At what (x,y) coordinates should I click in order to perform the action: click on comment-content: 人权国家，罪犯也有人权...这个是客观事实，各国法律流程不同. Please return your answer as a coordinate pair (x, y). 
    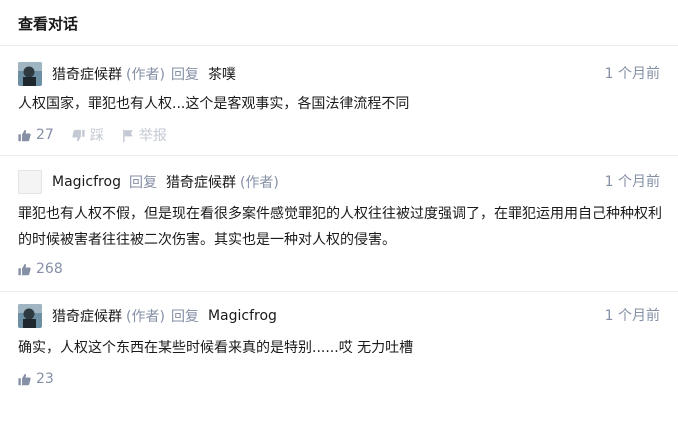
    Looking at the image, I should click on (214, 104).